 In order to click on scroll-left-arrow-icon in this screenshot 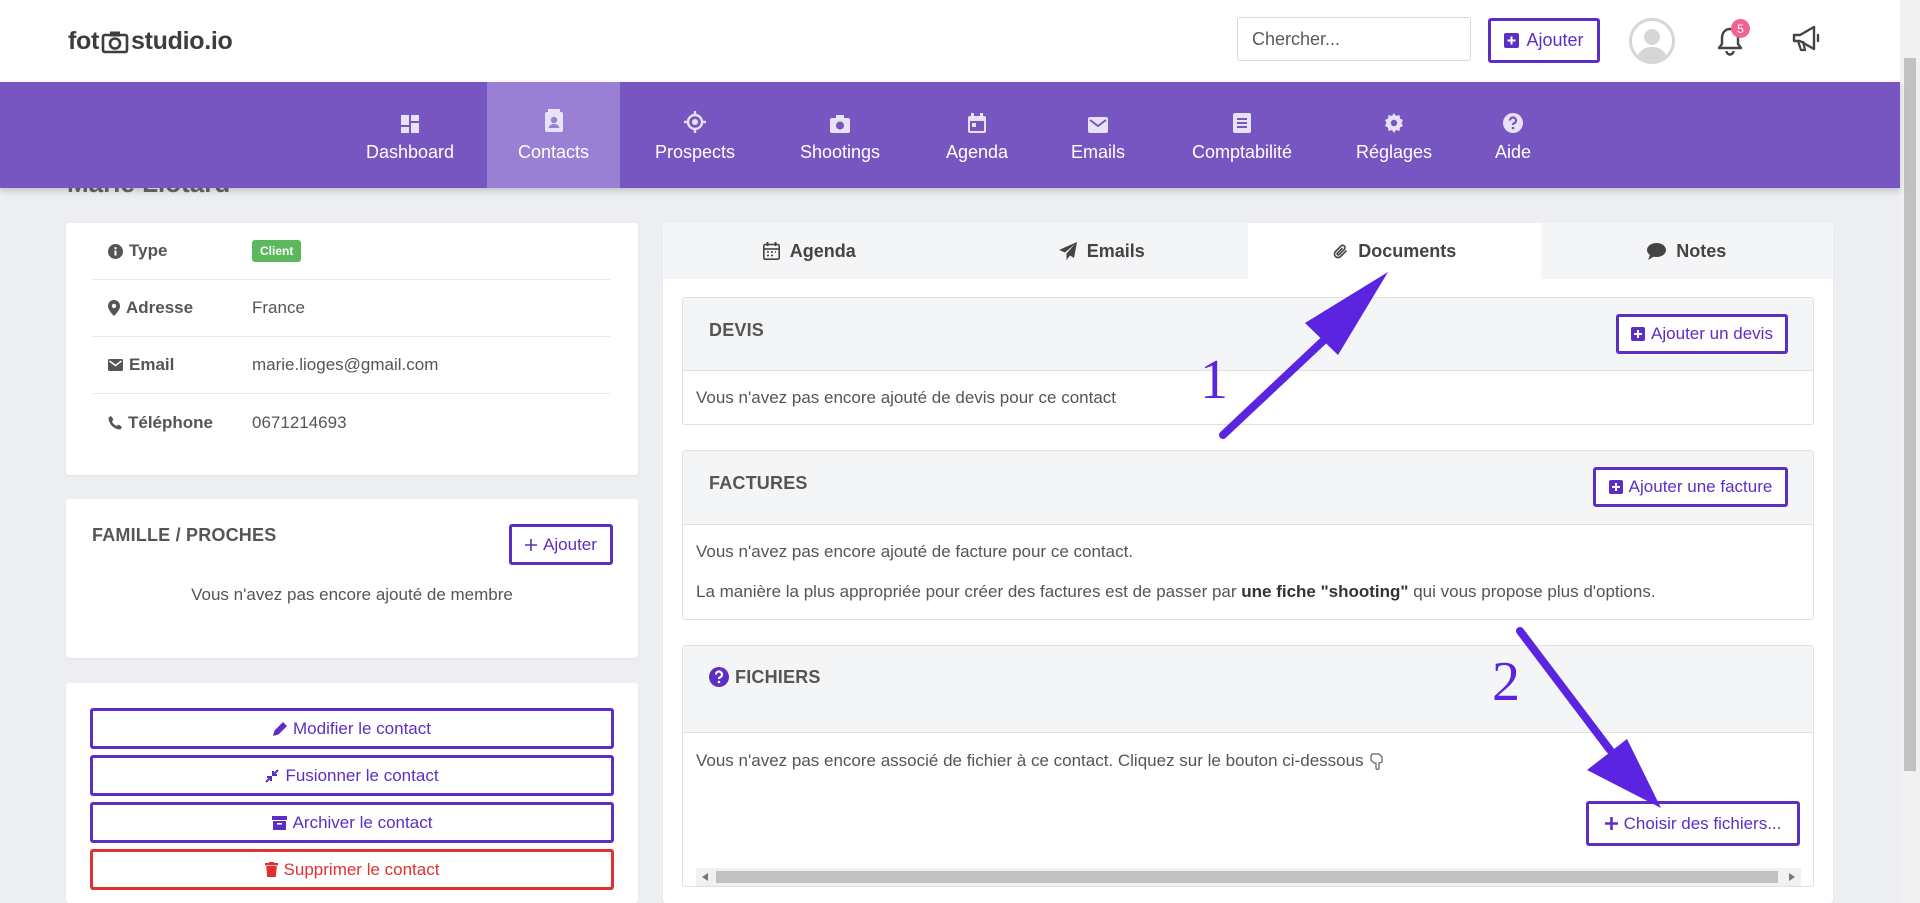, I will do `click(705, 877)`.